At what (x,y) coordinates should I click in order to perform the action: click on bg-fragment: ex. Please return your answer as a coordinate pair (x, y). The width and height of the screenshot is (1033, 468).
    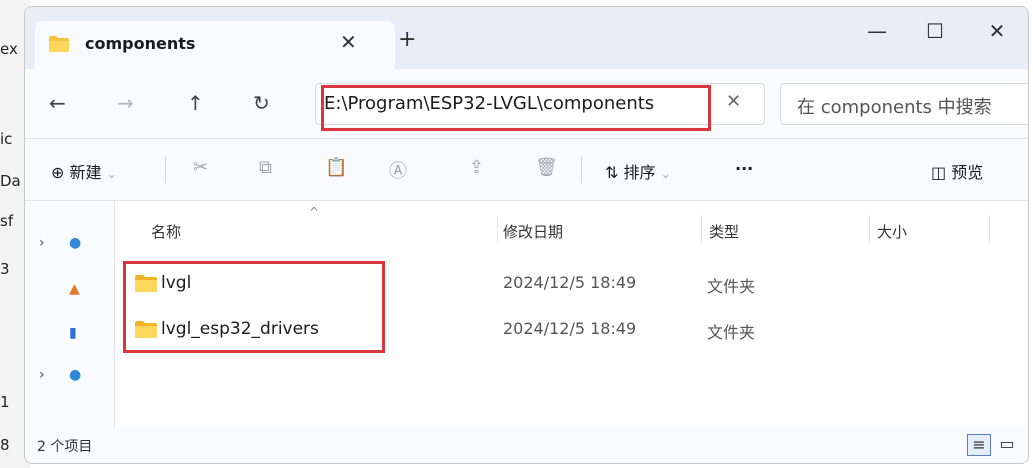
    Looking at the image, I should click on (9, 49).